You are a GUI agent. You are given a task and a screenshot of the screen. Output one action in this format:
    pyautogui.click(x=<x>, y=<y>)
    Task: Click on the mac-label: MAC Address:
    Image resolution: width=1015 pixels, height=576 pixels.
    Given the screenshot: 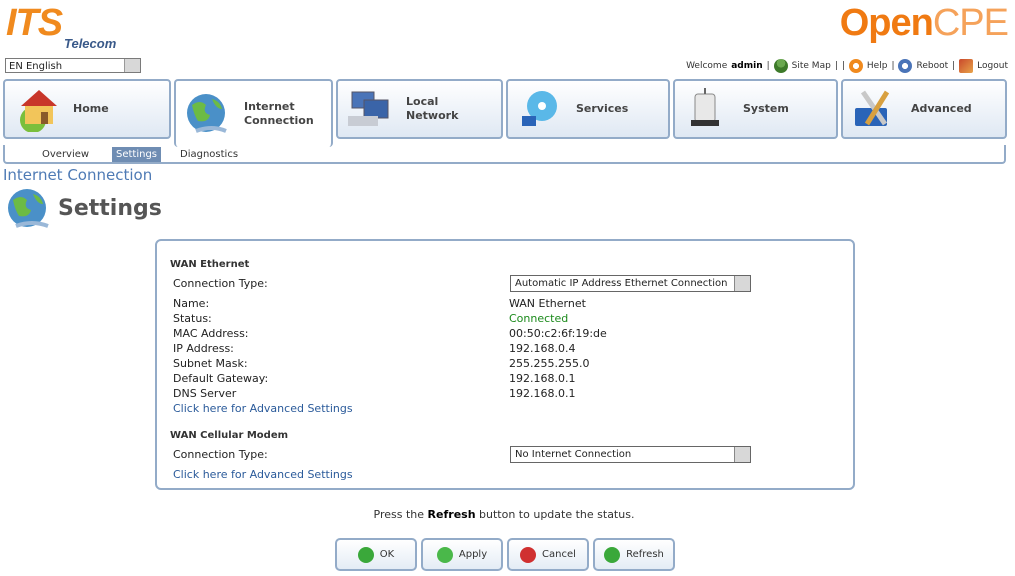 What is the action you would take?
    pyautogui.click(x=211, y=333)
    